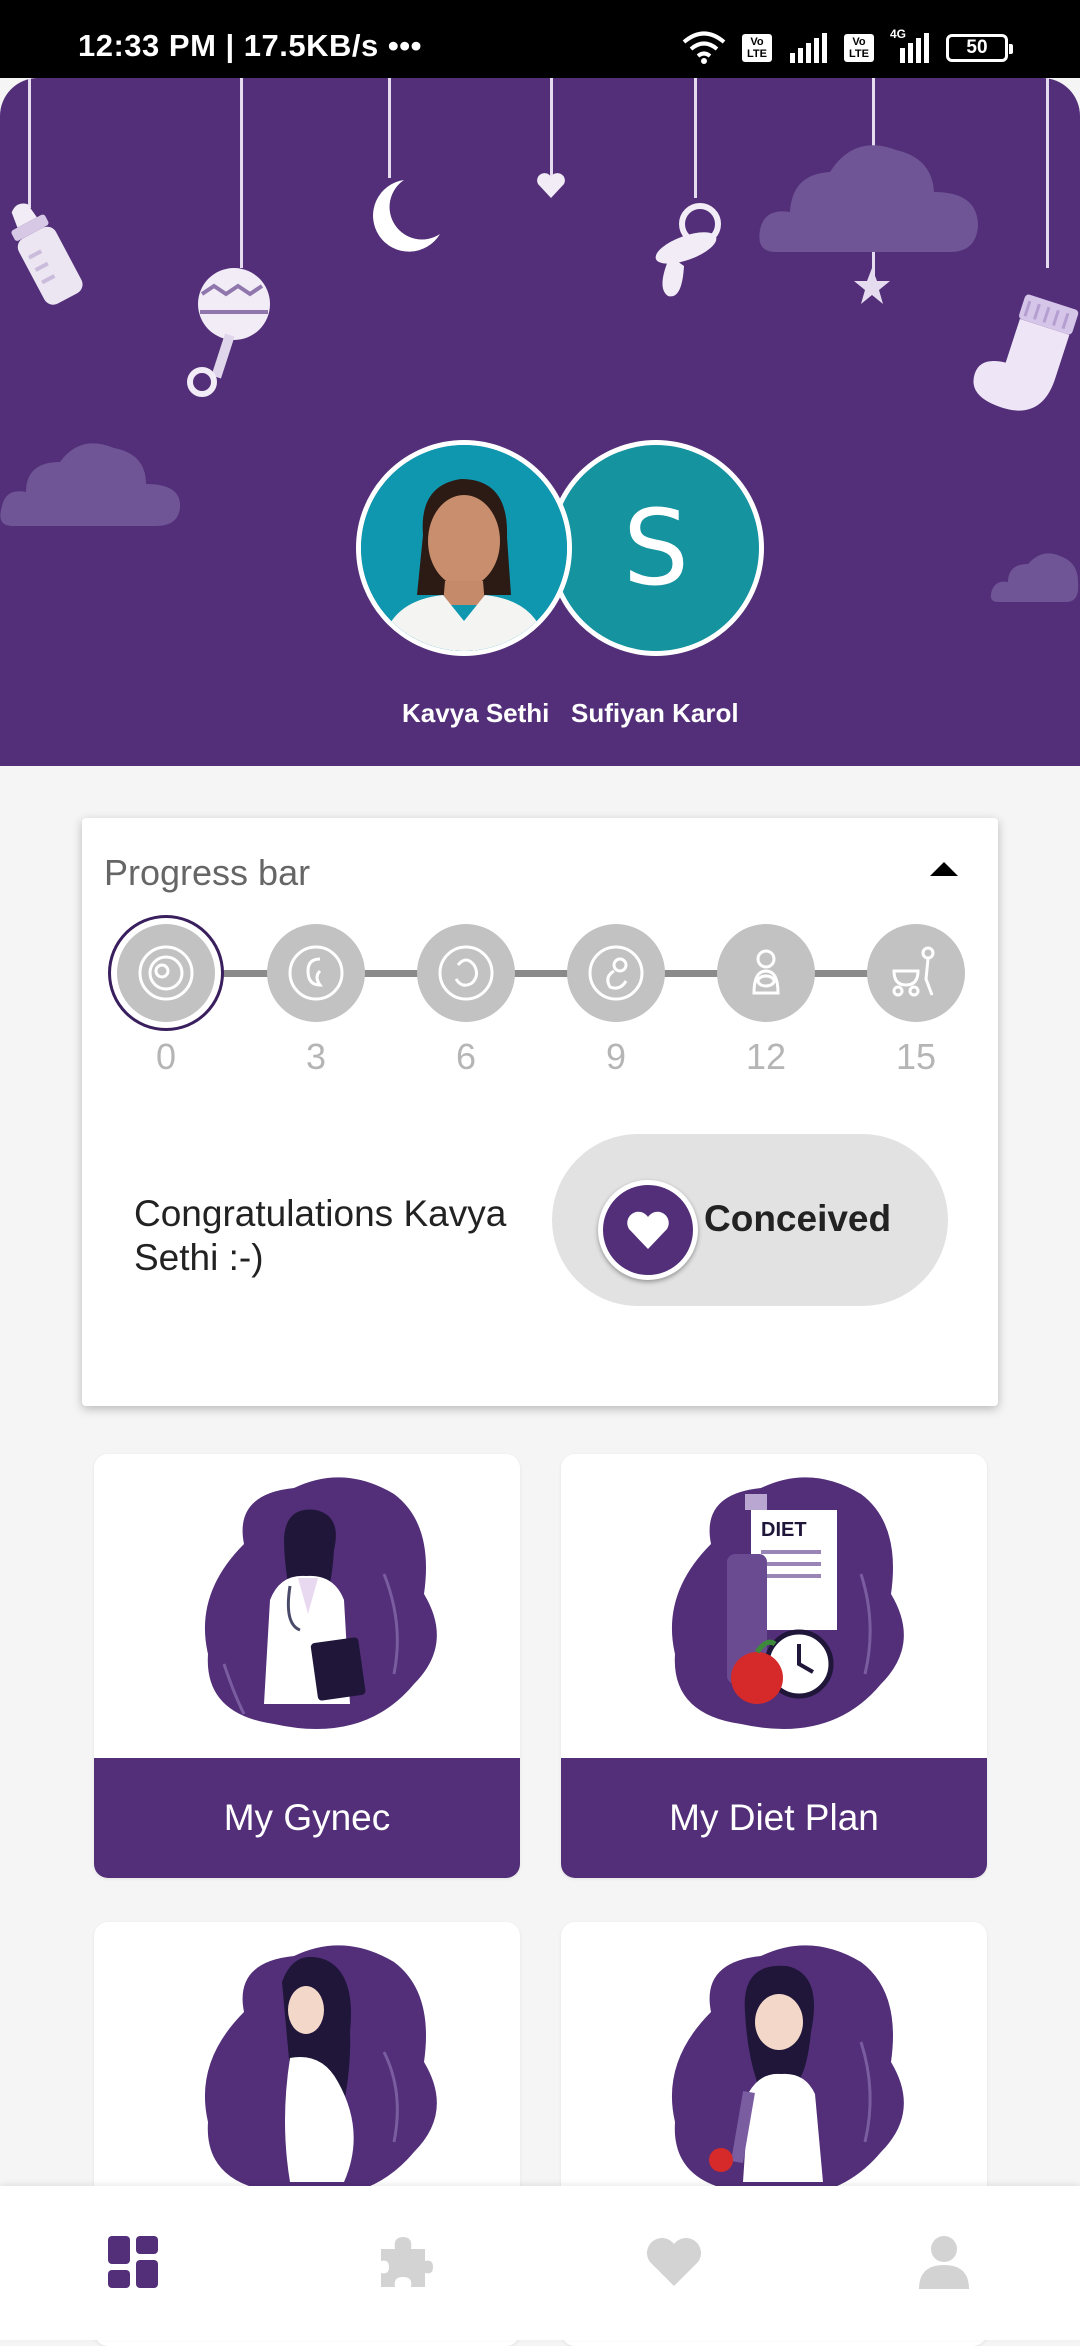 The height and width of the screenshot is (2346, 1080). Describe the element at coordinates (616, 1056) in the screenshot. I see `step-label: 9` at that location.